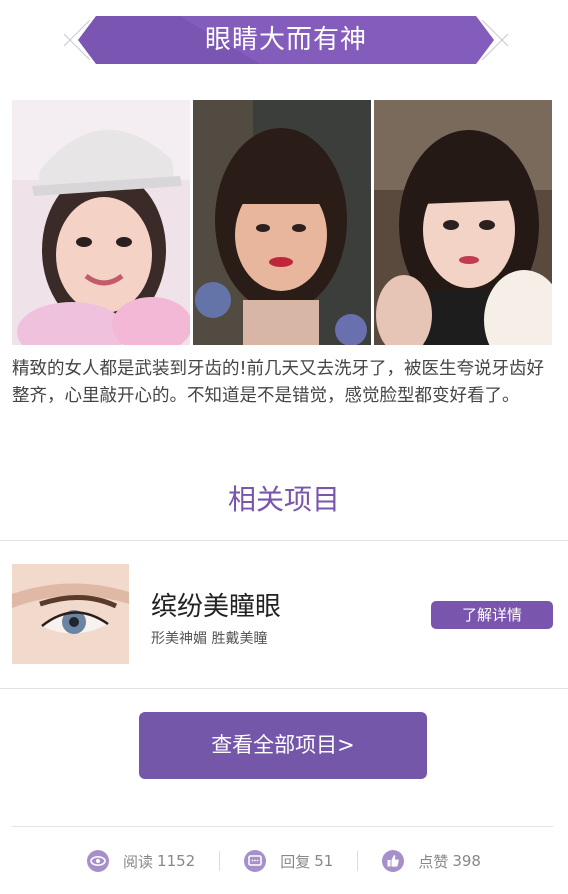 This screenshot has height=894, width=568. Describe the element at coordinates (393, 861) in the screenshot. I see `thumbs-up-icon` at that location.